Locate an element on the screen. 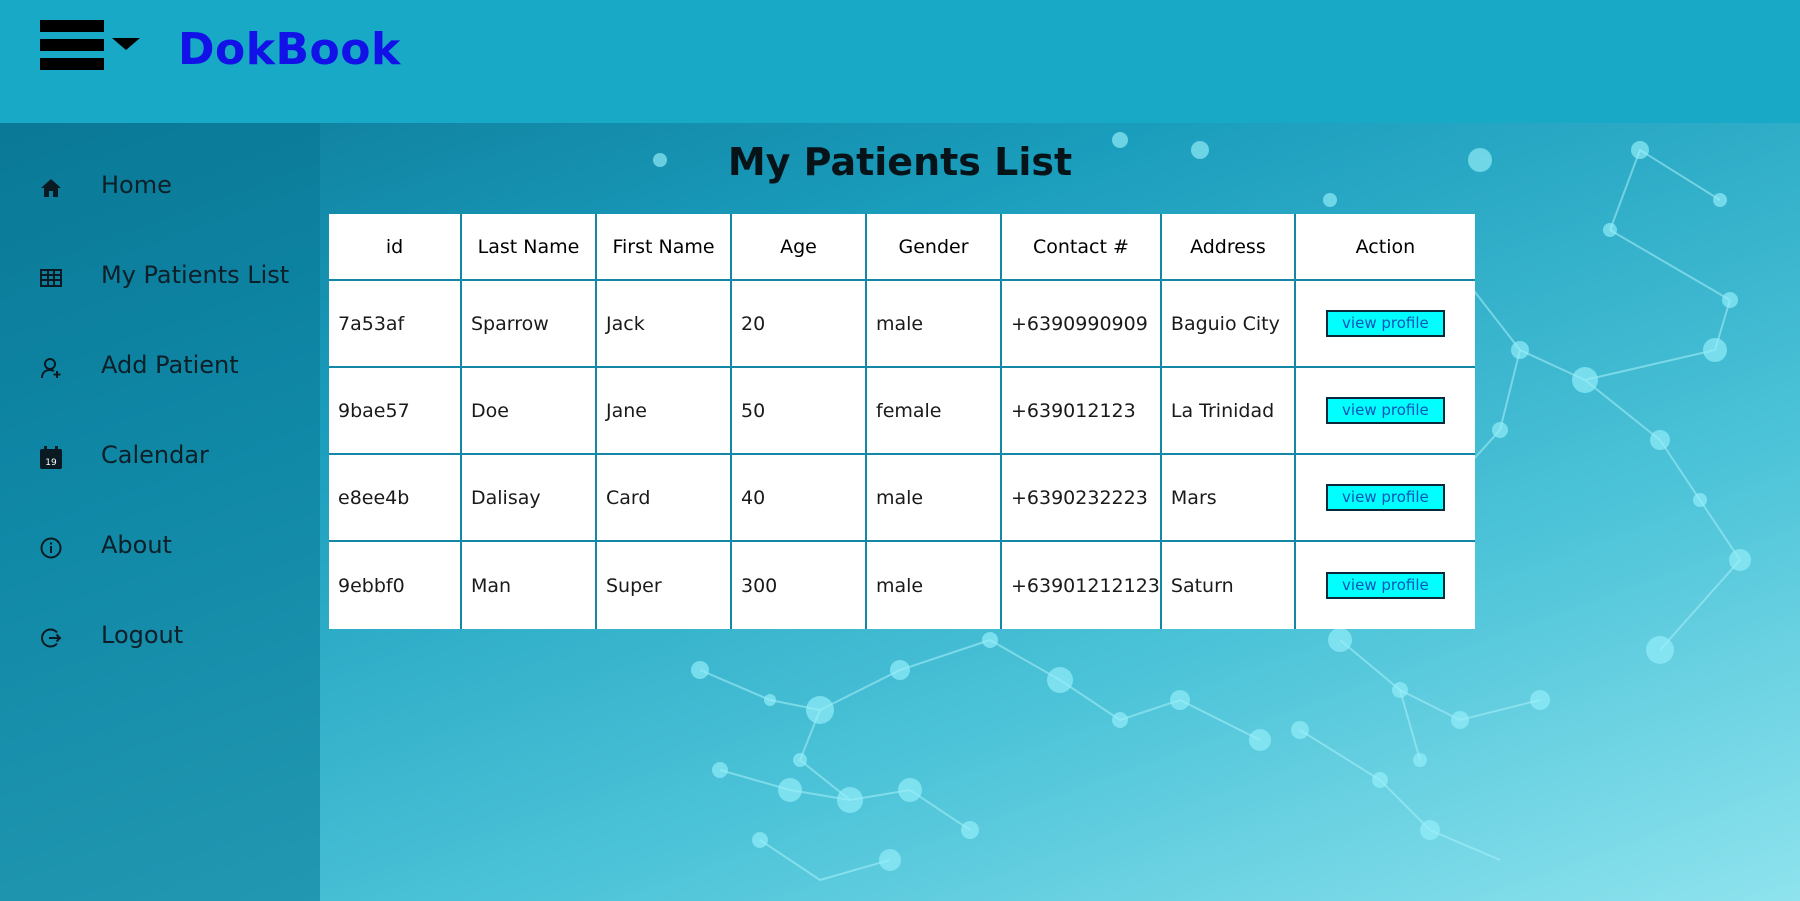 The width and height of the screenshot is (1800, 901). cell-address: Mars is located at coordinates (1228, 498).